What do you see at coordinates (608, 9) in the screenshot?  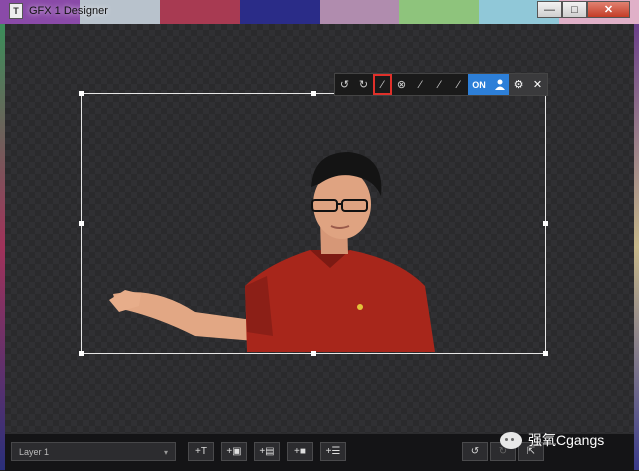 I see `close-button: ✕` at bounding box center [608, 9].